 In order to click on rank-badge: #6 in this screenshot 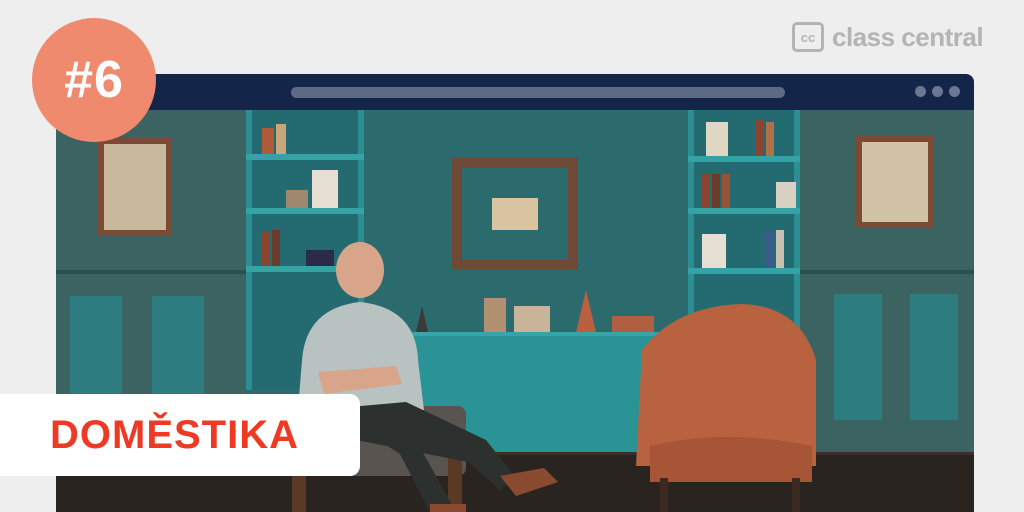, I will do `click(94, 80)`.